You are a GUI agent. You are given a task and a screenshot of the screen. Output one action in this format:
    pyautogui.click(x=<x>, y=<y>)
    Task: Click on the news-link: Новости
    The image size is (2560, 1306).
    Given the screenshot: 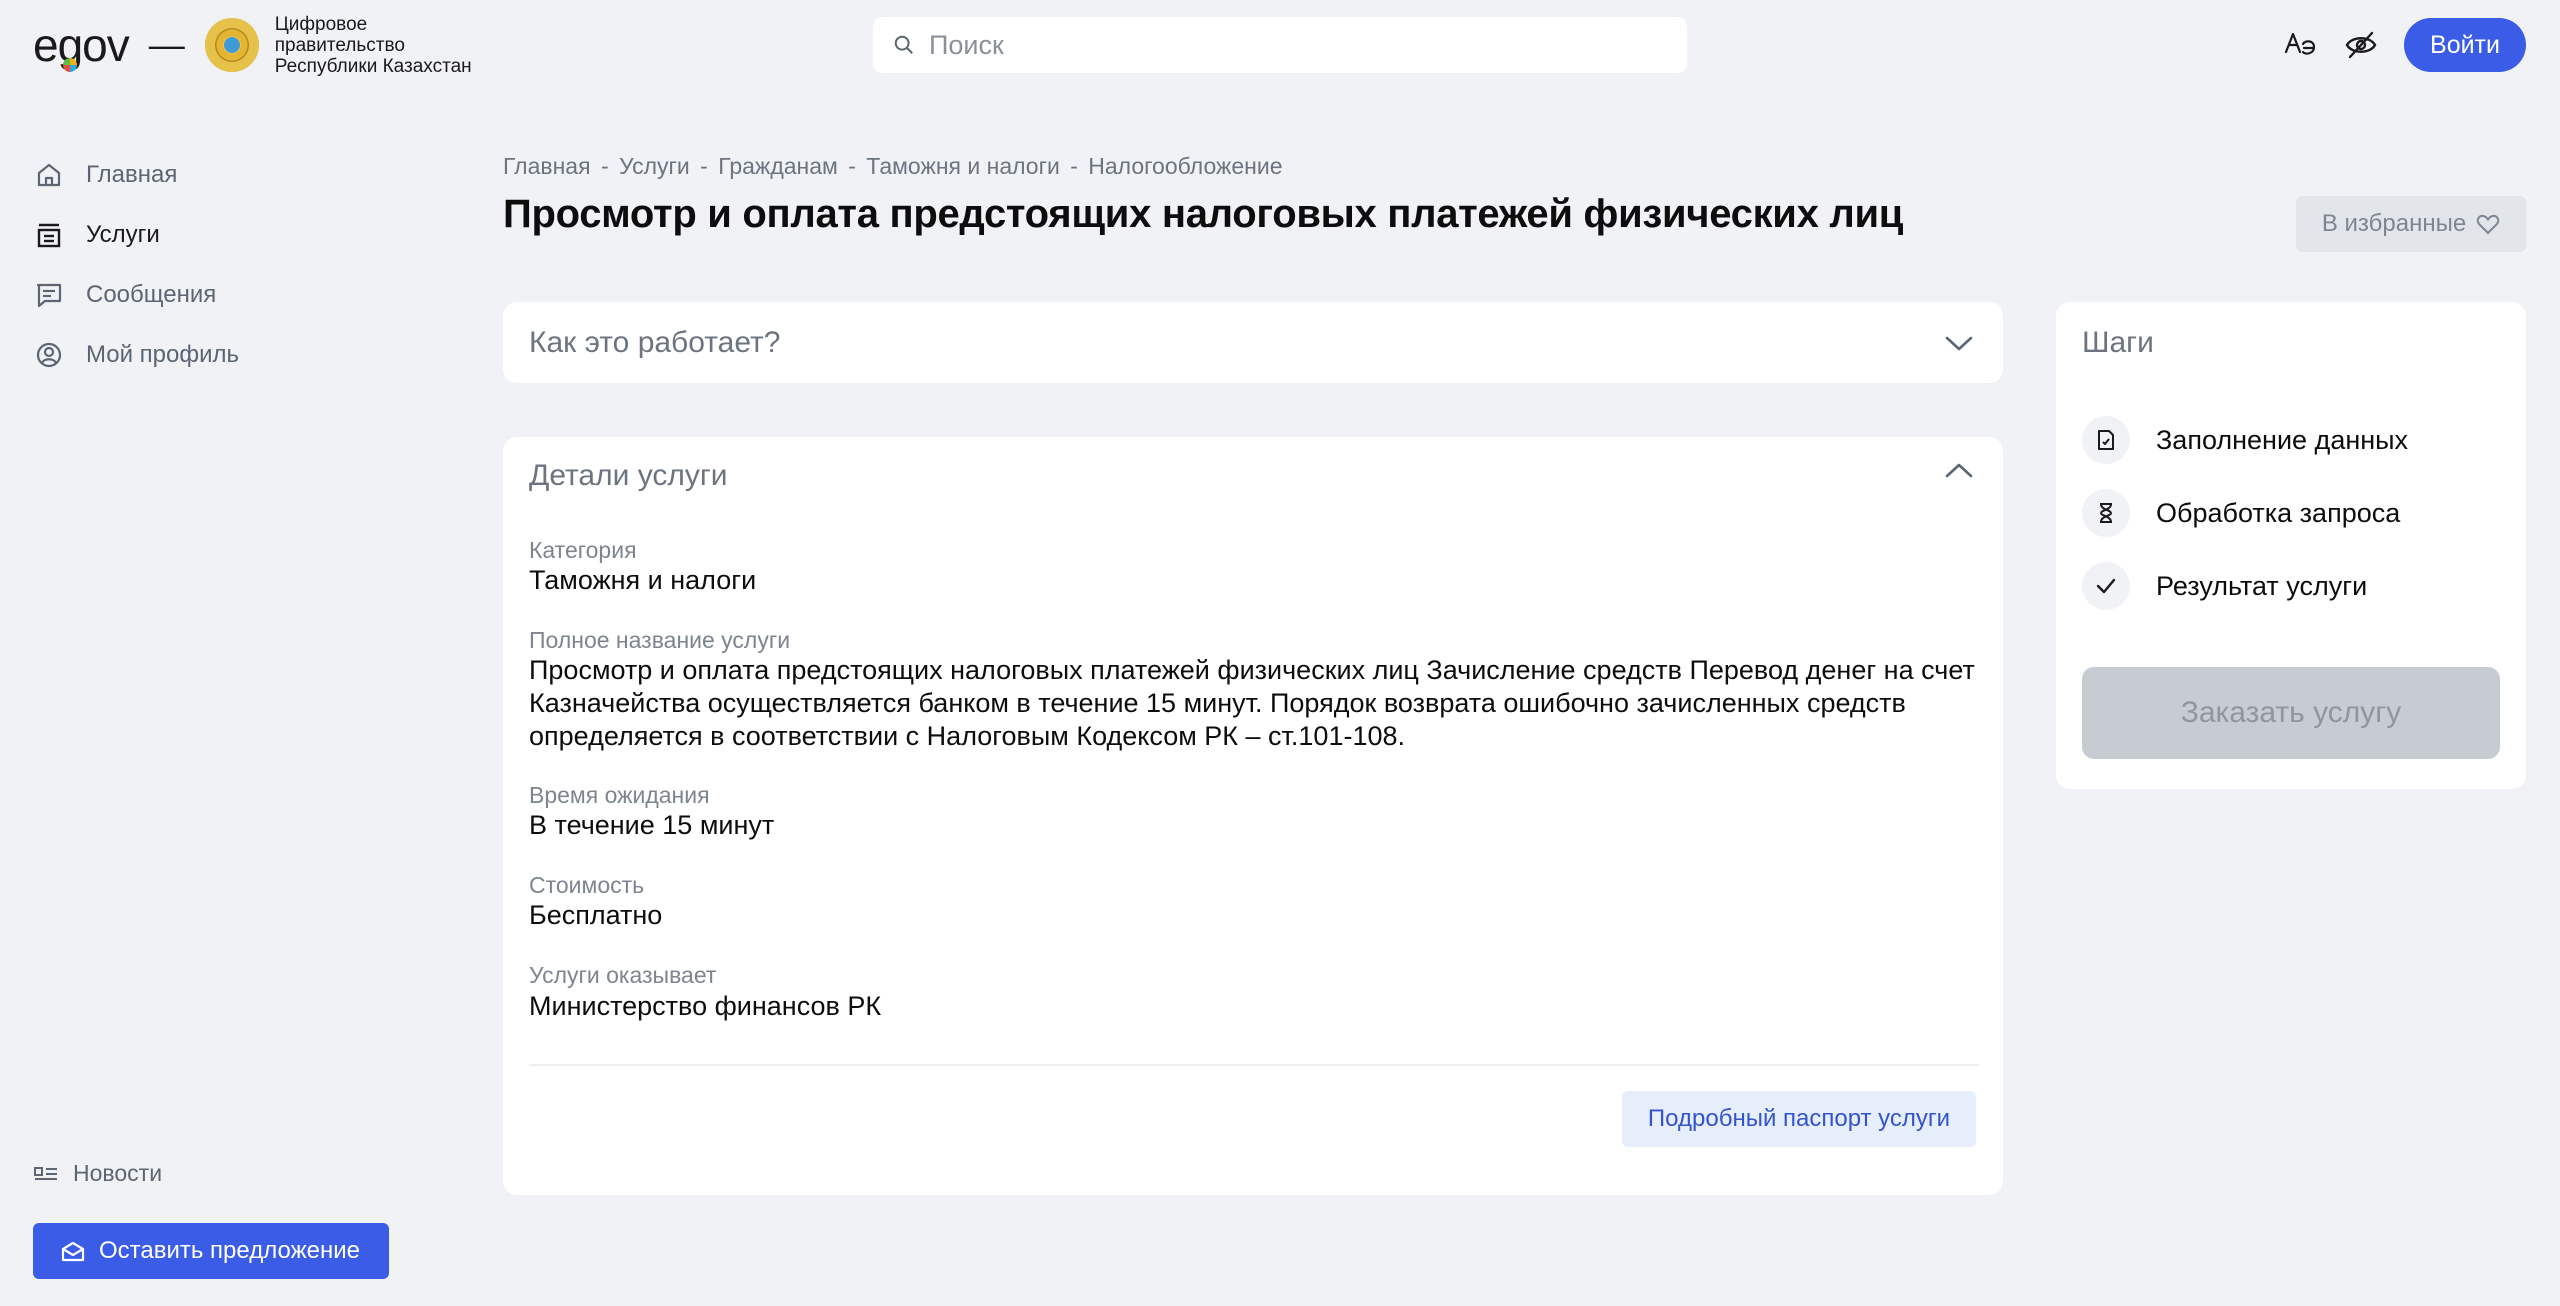 What is the action you would take?
    pyautogui.click(x=97, y=1173)
    